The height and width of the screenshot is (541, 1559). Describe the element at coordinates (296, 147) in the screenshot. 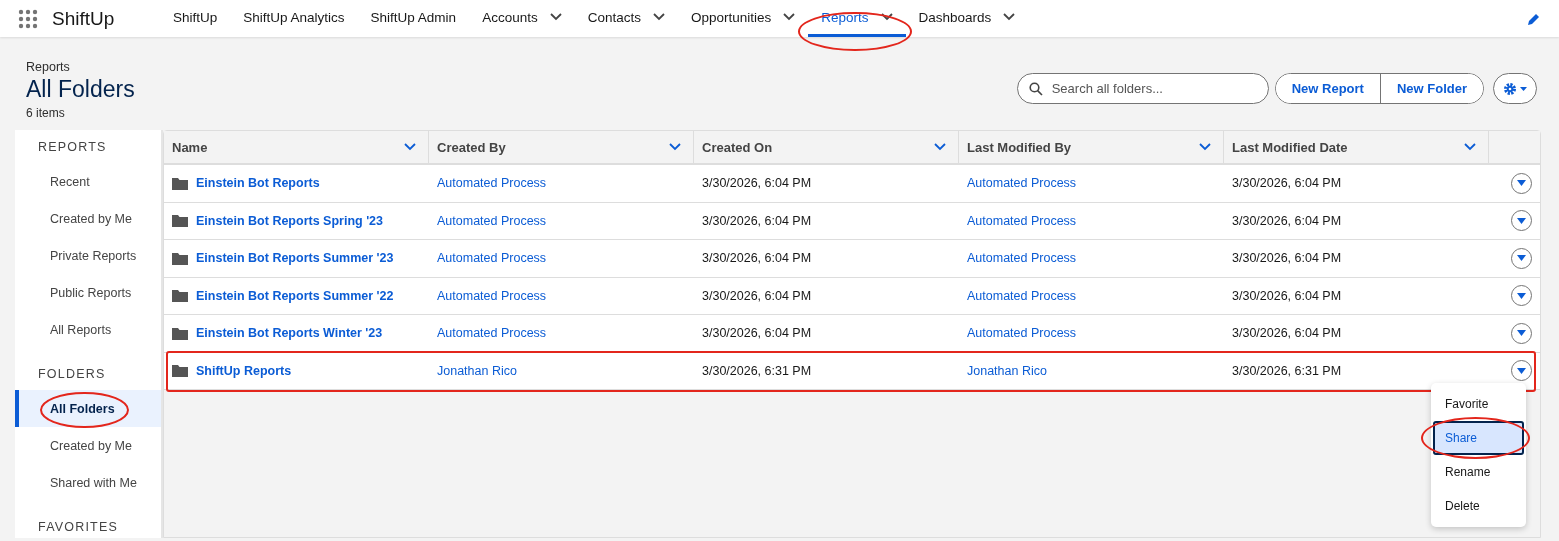

I see `column-header: Name` at that location.